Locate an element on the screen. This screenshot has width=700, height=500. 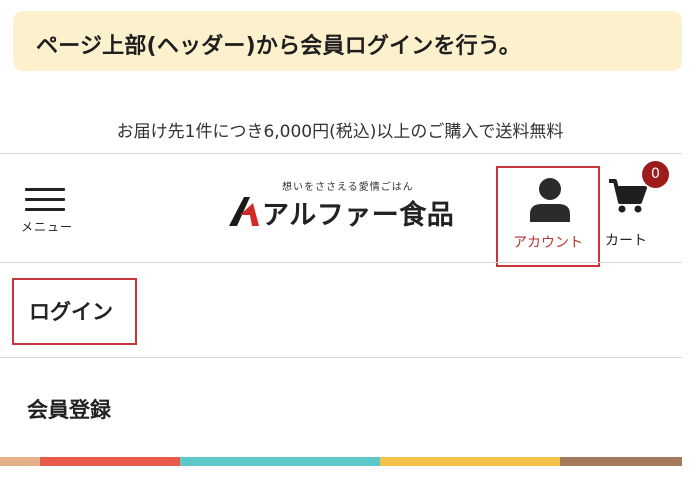
login-menu-item: ログイン is located at coordinates (74, 311).